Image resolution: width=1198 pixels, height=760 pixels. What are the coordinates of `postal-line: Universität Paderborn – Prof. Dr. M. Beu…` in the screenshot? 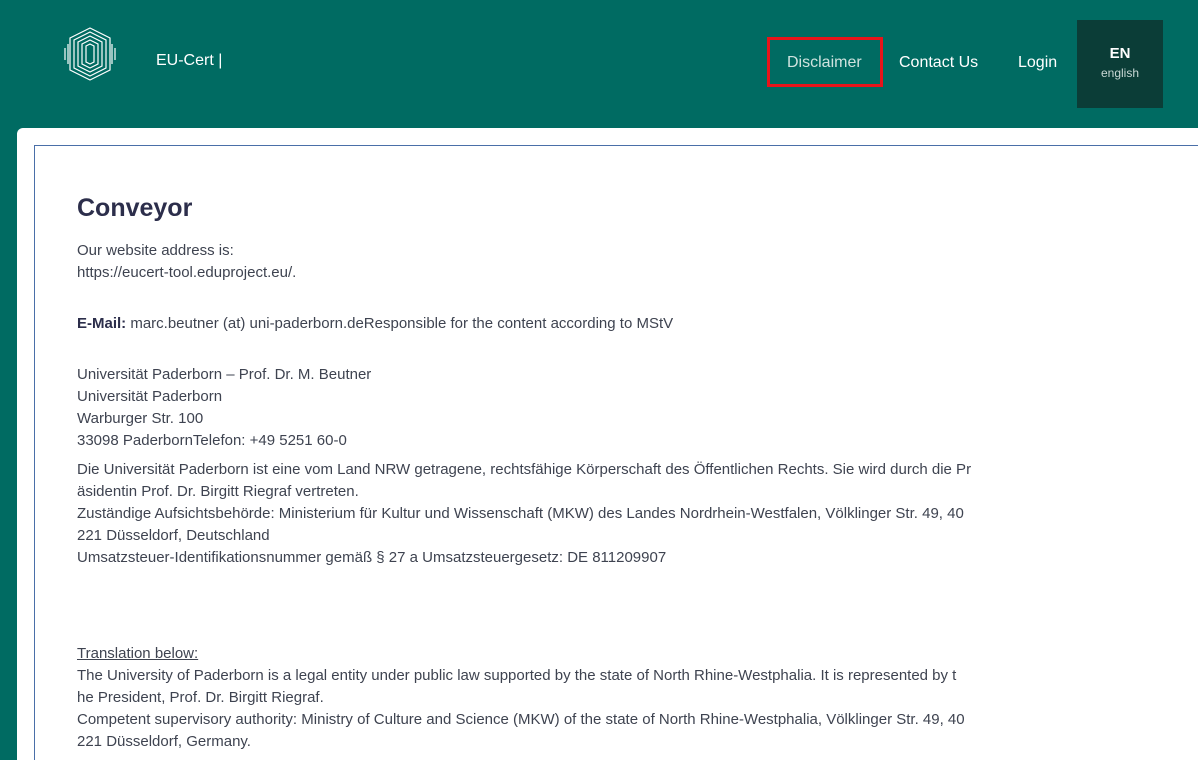 It's located at (224, 374).